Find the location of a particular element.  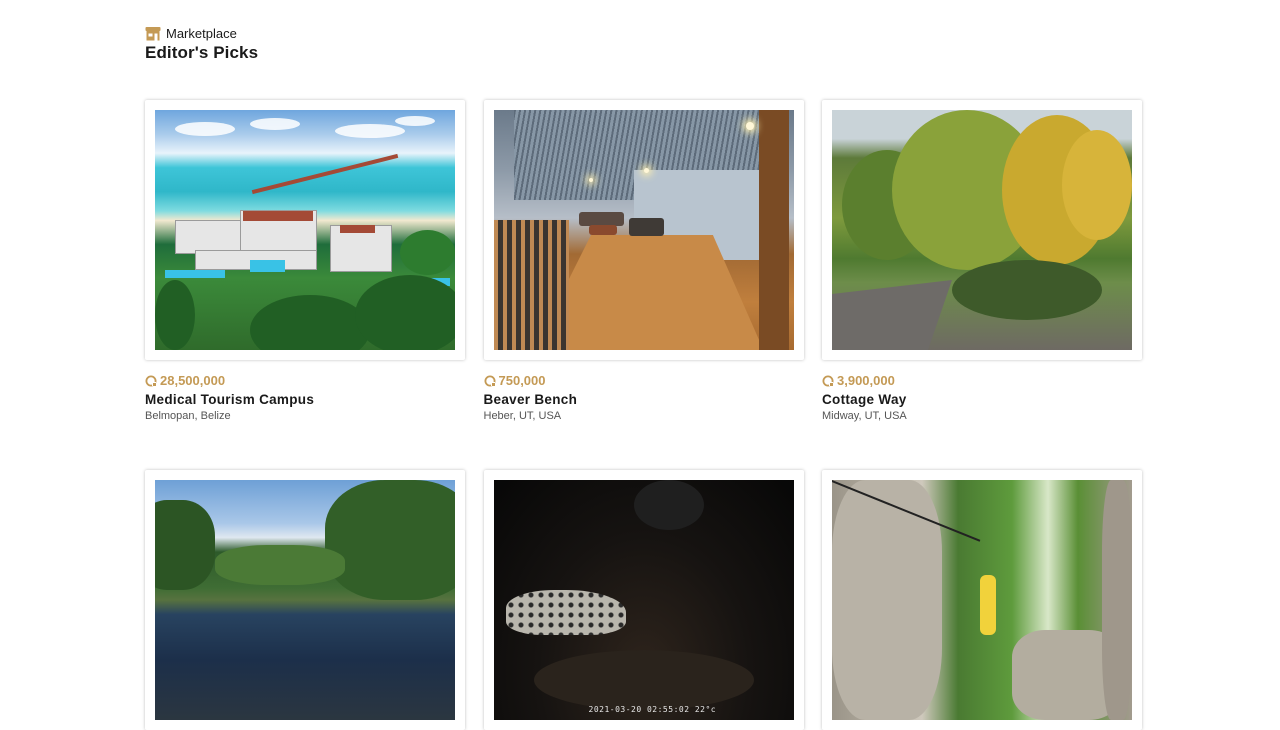

listing-location: Belmopan, Belize is located at coordinates (188, 416).